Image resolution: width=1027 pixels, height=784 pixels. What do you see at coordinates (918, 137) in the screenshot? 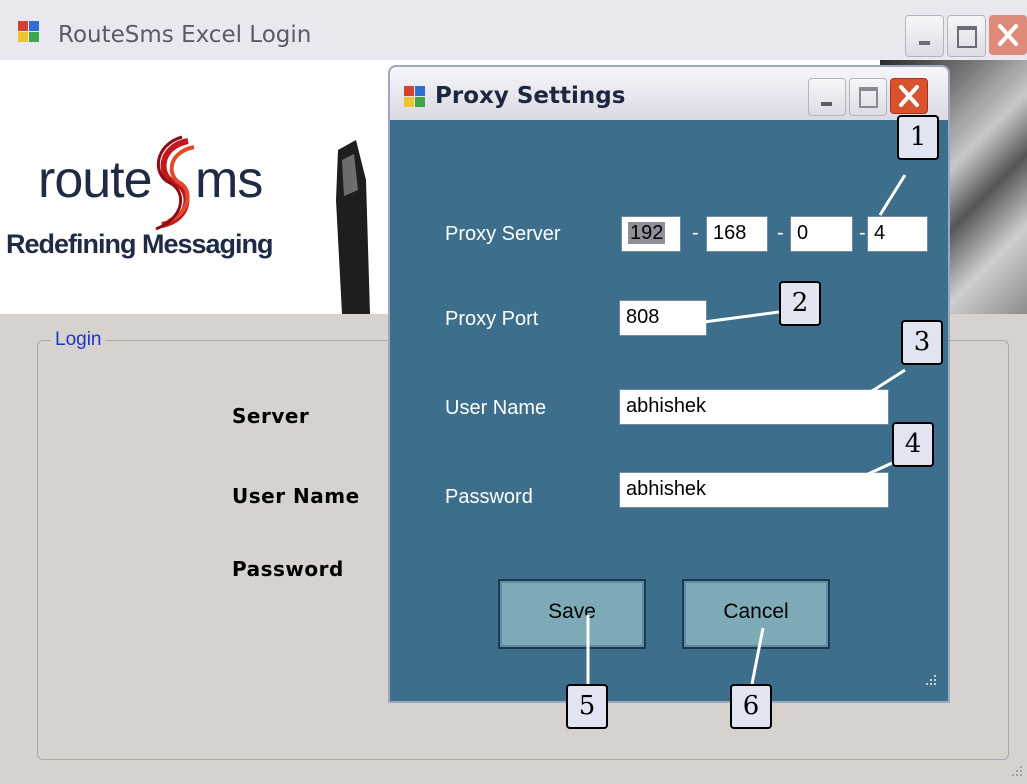
I see `callout-1: 1` at bounding box center [918, 137].